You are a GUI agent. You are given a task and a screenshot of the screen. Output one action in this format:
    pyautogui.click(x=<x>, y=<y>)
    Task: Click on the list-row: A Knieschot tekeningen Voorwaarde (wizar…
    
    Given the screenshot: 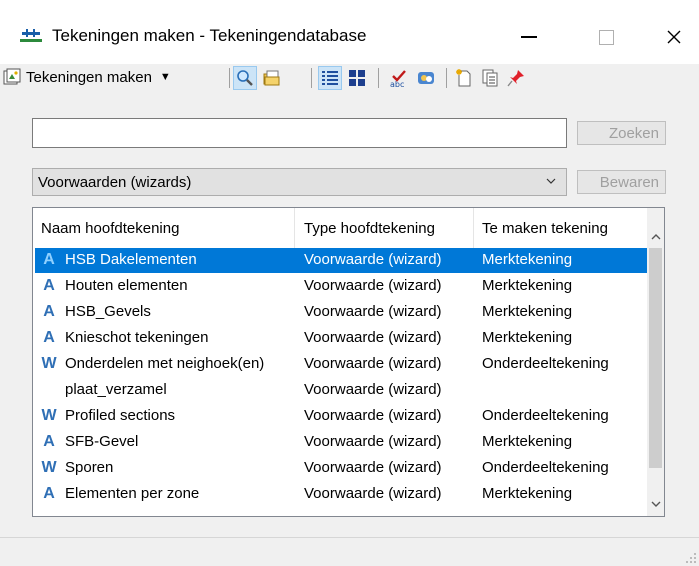 What is the action you would take?
    pyautogui.click(x=348, y=338)
    